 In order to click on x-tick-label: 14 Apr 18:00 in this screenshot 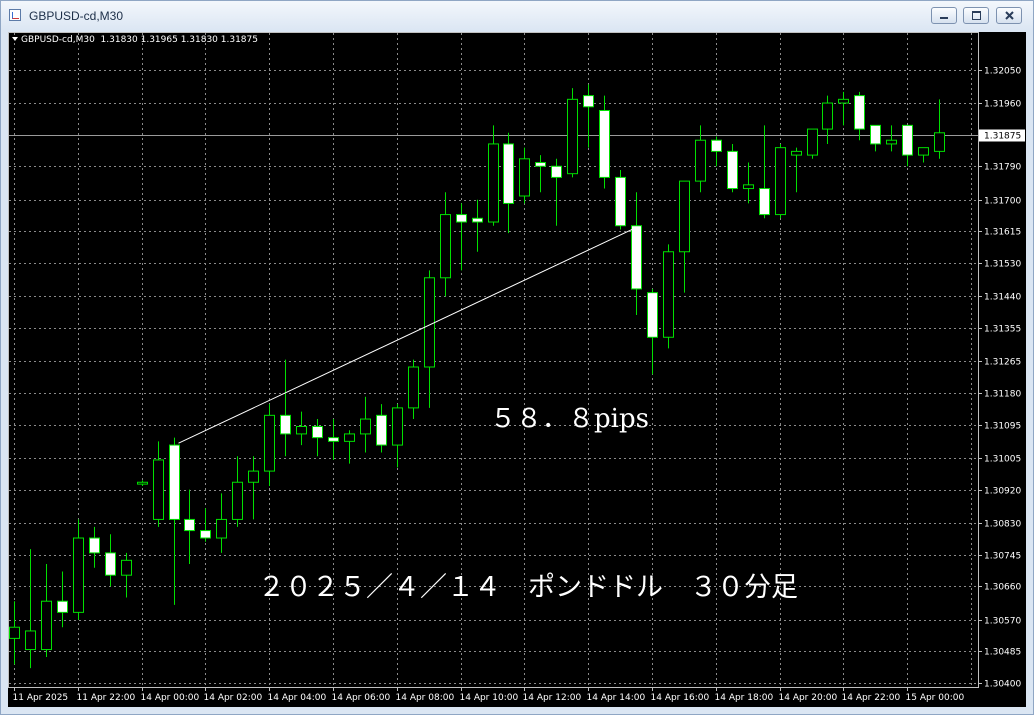, I will do `click(744, 698)`.